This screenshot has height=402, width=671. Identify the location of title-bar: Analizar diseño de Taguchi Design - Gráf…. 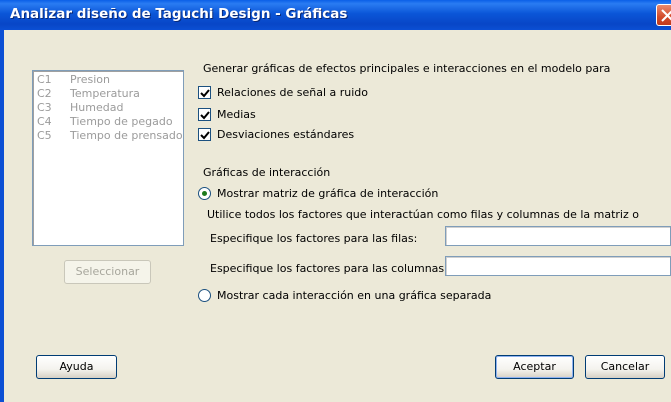
(335, 15).